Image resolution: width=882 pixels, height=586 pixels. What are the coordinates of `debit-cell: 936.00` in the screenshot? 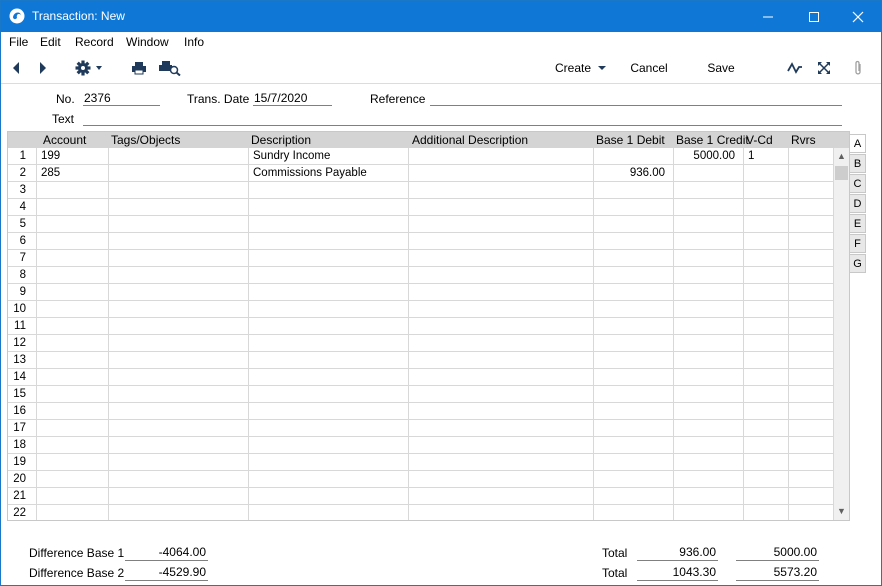 It's located at (634, 173).